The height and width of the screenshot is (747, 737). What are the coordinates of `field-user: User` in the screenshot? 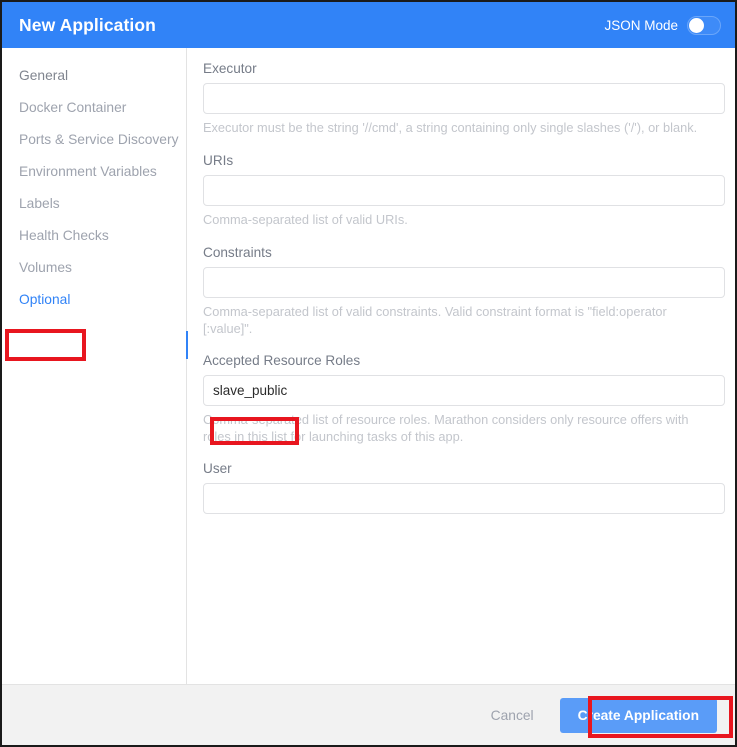 It's located at (464, 487).